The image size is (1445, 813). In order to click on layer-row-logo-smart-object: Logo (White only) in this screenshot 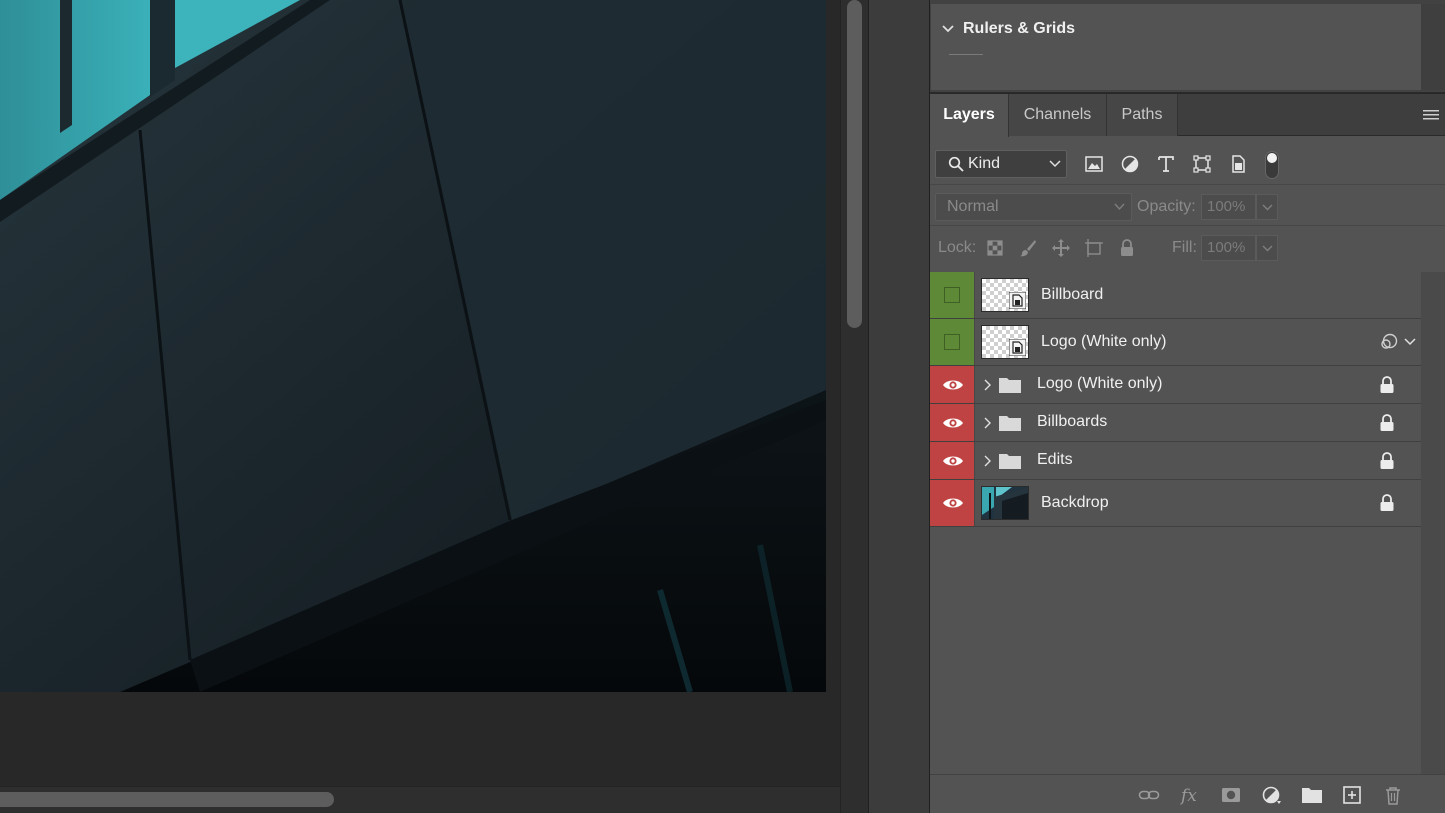, I will do `click(1175, 342)`.